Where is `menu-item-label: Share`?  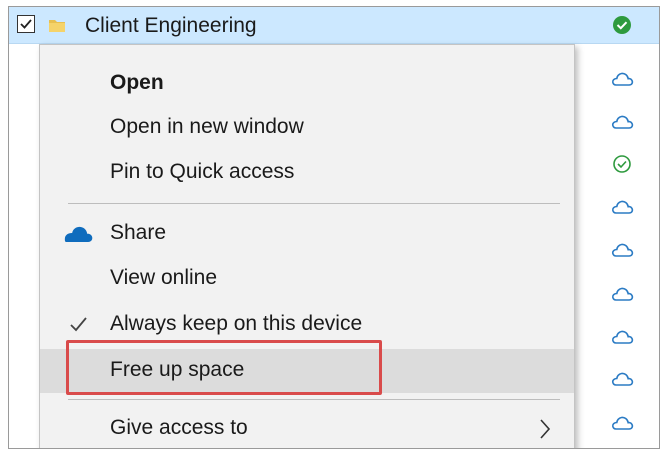 menu-item-label: Share is located at coordinates (138, 232).